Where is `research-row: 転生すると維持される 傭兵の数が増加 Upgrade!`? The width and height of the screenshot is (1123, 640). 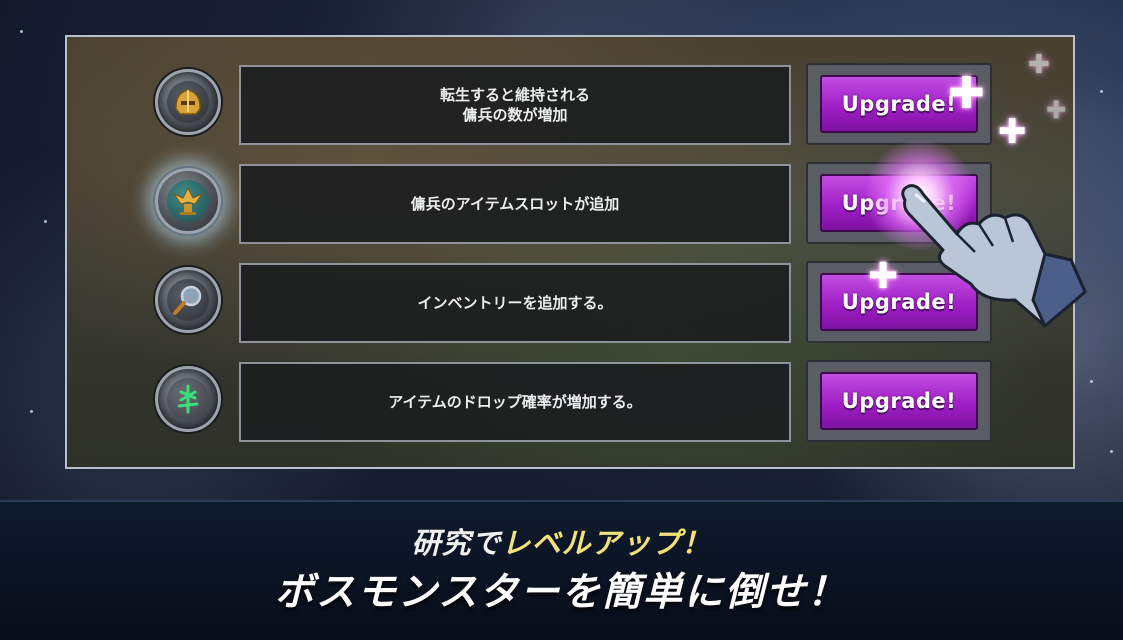 research-row: 転生すると維持される 傭兵の数が増加 Upgrade! is located at coordinates (570, 107).